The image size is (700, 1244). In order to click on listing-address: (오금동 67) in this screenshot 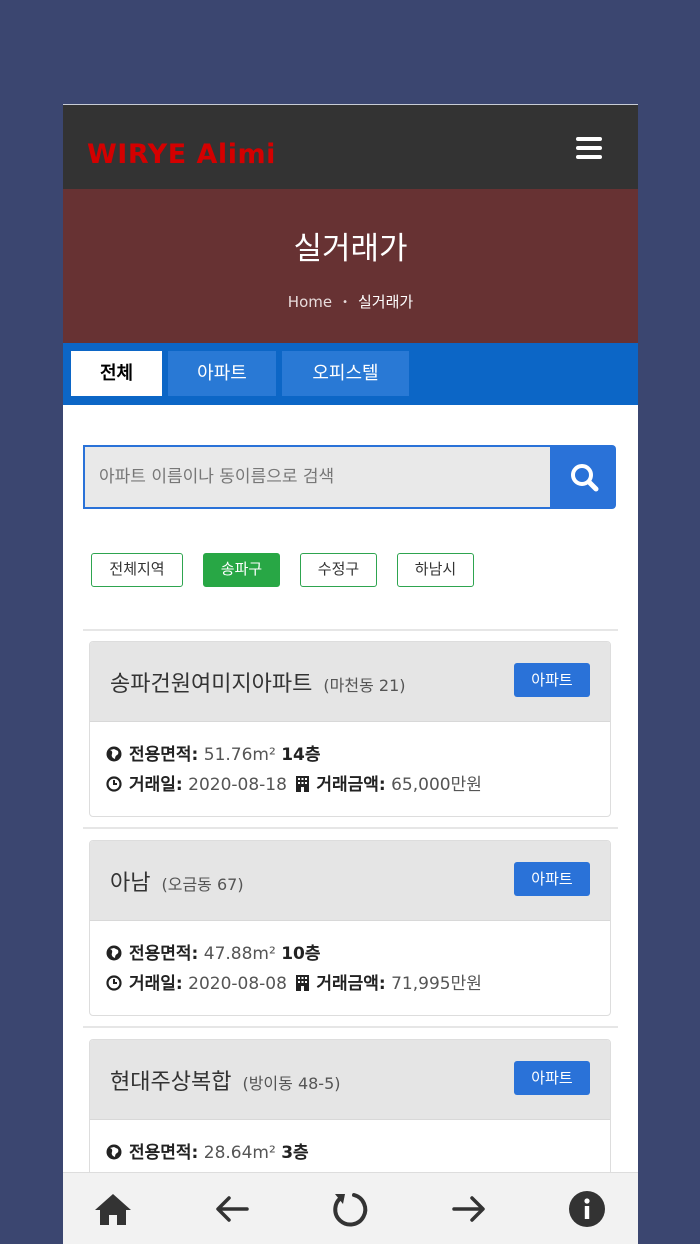, I will do `click(202, 884)`.